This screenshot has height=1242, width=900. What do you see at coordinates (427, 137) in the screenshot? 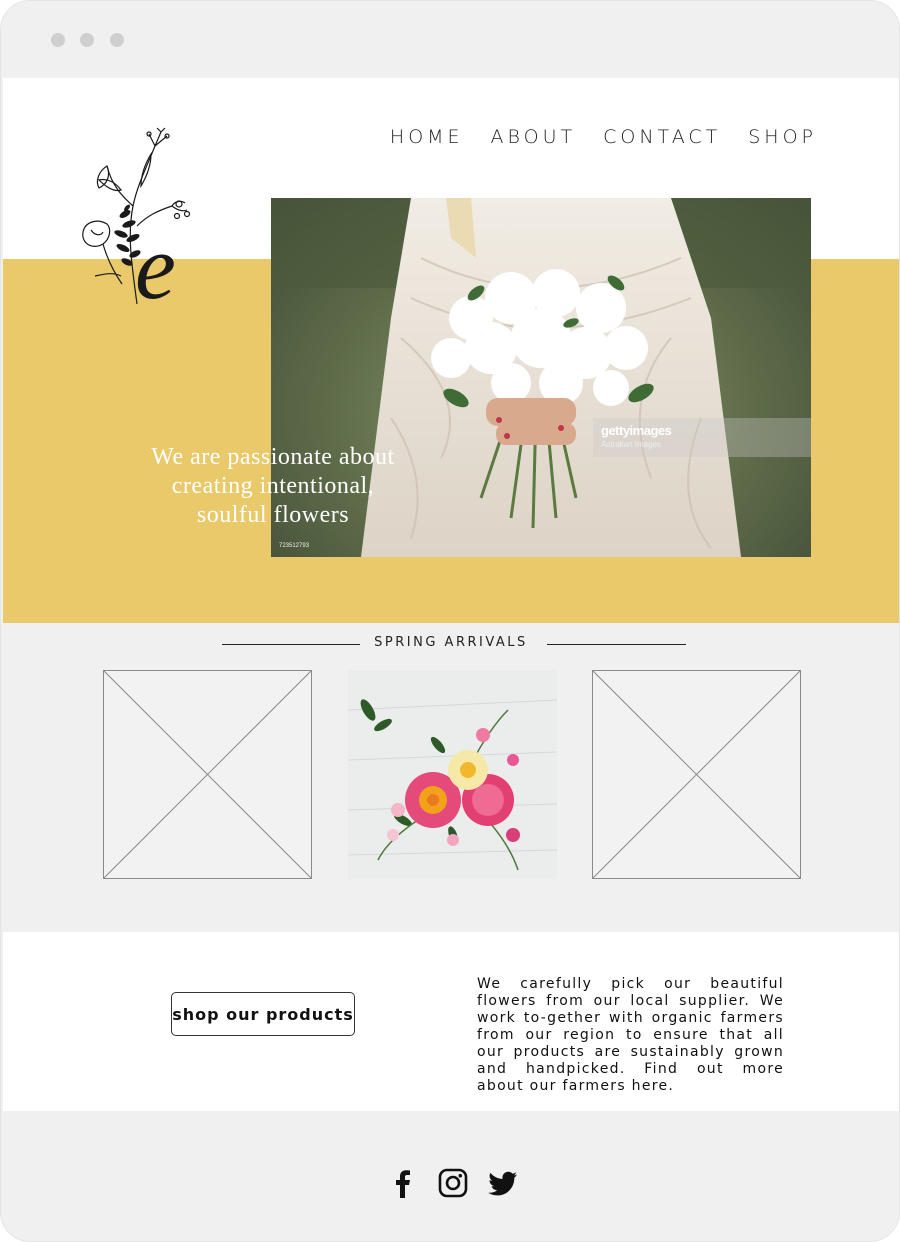
I see `nav-home-link: HOME` at bounding box center [427, 137].